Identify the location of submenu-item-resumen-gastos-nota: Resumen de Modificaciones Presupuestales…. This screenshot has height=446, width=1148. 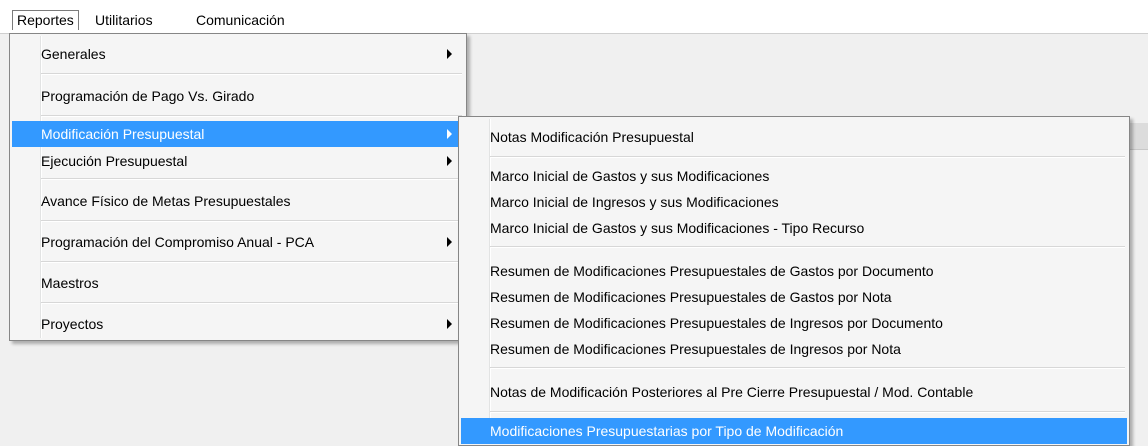
(794, 297).